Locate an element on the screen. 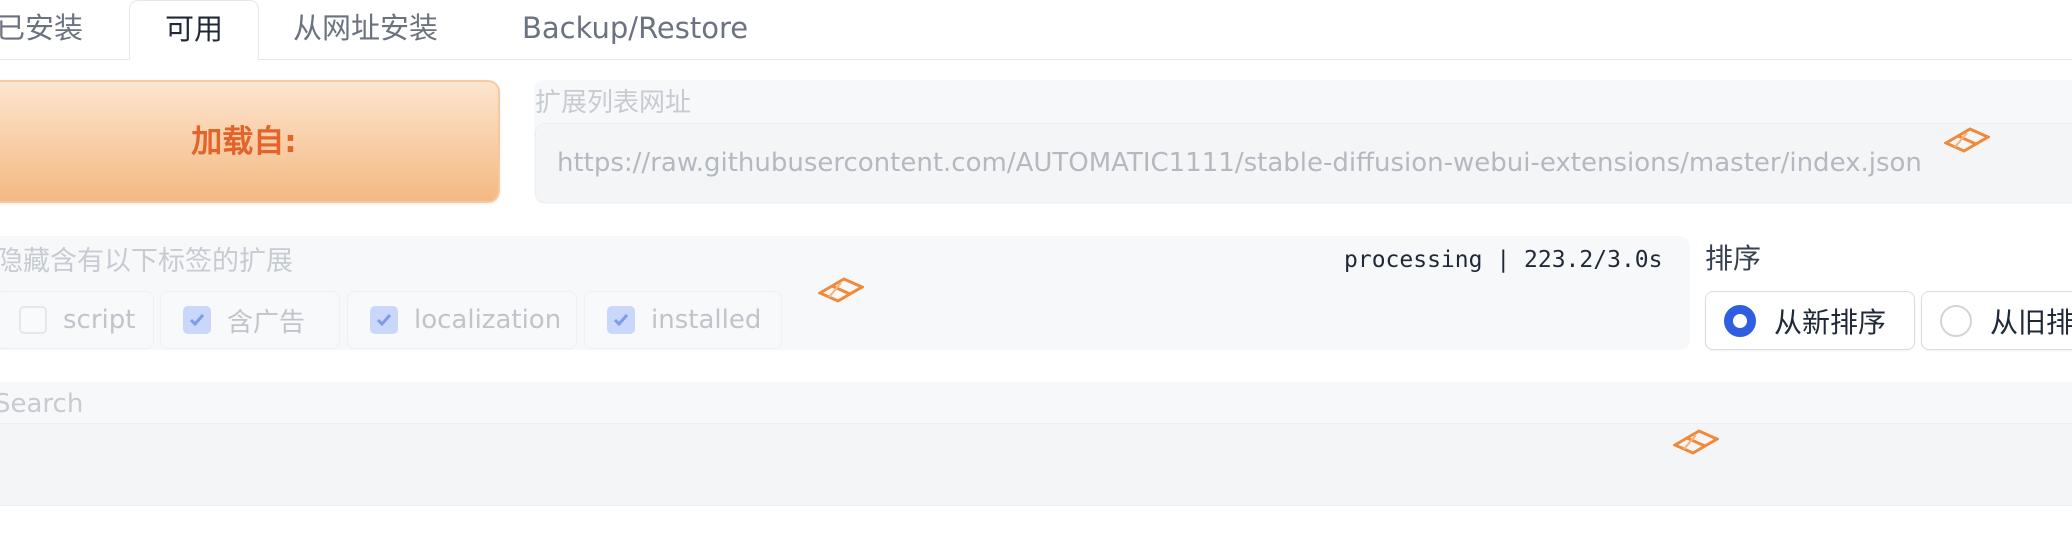 The image size is (2072, 536). tab-bar: 已安装 可用 从网址安装 Backup/Restore is located at coordinates (1036, 30).